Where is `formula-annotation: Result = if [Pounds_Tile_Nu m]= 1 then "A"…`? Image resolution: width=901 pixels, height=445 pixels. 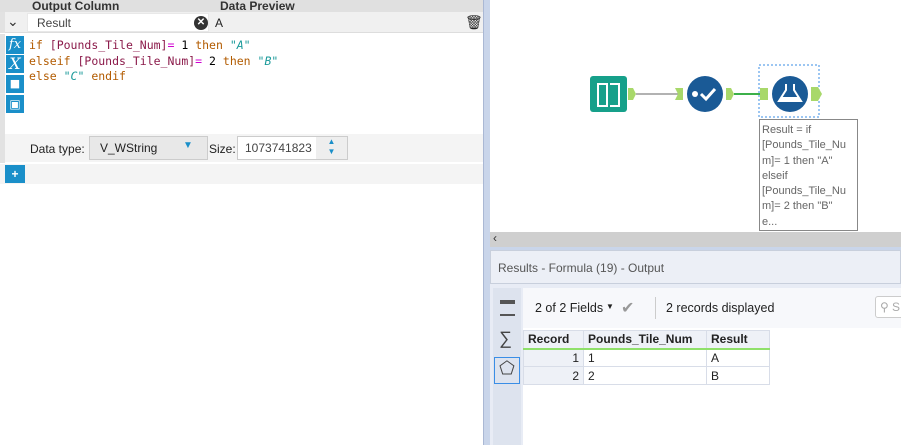
formula-annotation: Result = if [Pounds_Tile_Nu m]= 1 then "A"… is located at coordinates (808, 175).